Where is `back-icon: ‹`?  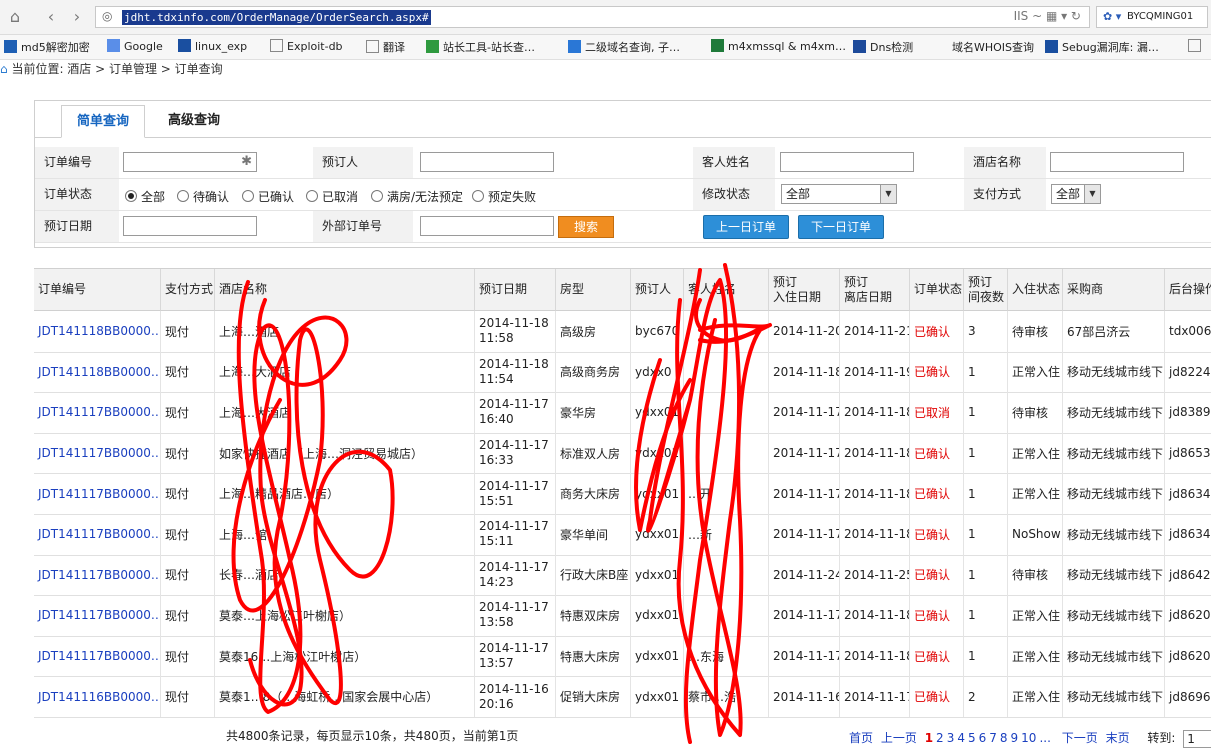
back-icon: ‹ is located at coordinates (51, 17).